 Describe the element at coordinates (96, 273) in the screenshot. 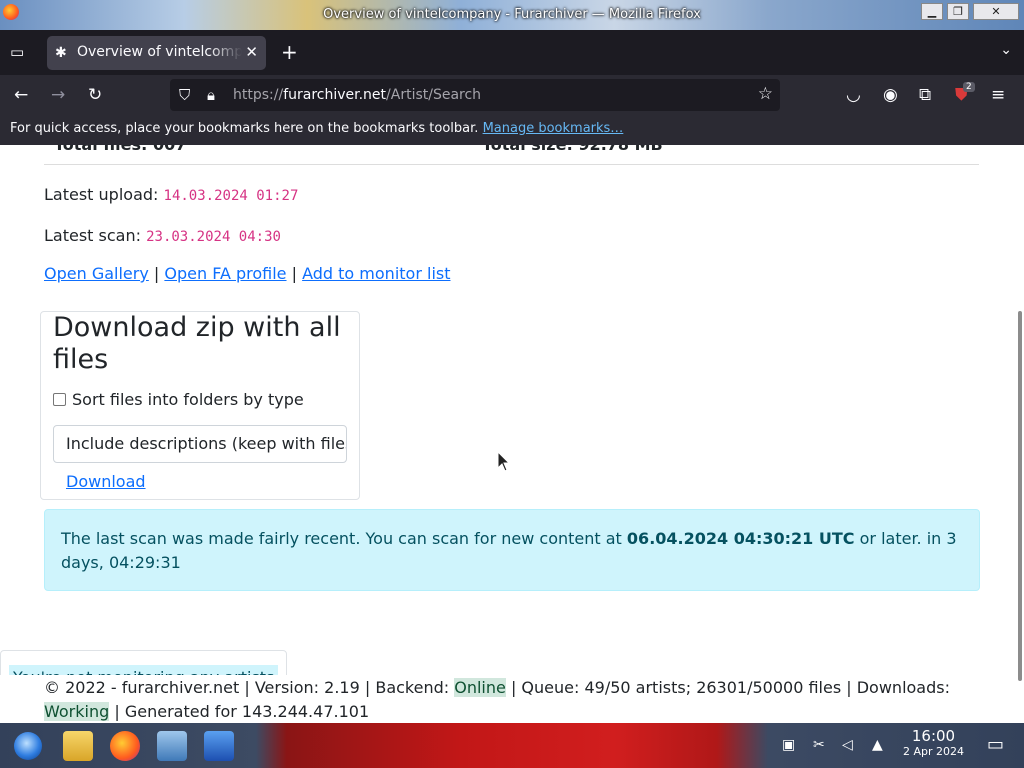

I see `open-gallery-link: Open Gallery` at that location.